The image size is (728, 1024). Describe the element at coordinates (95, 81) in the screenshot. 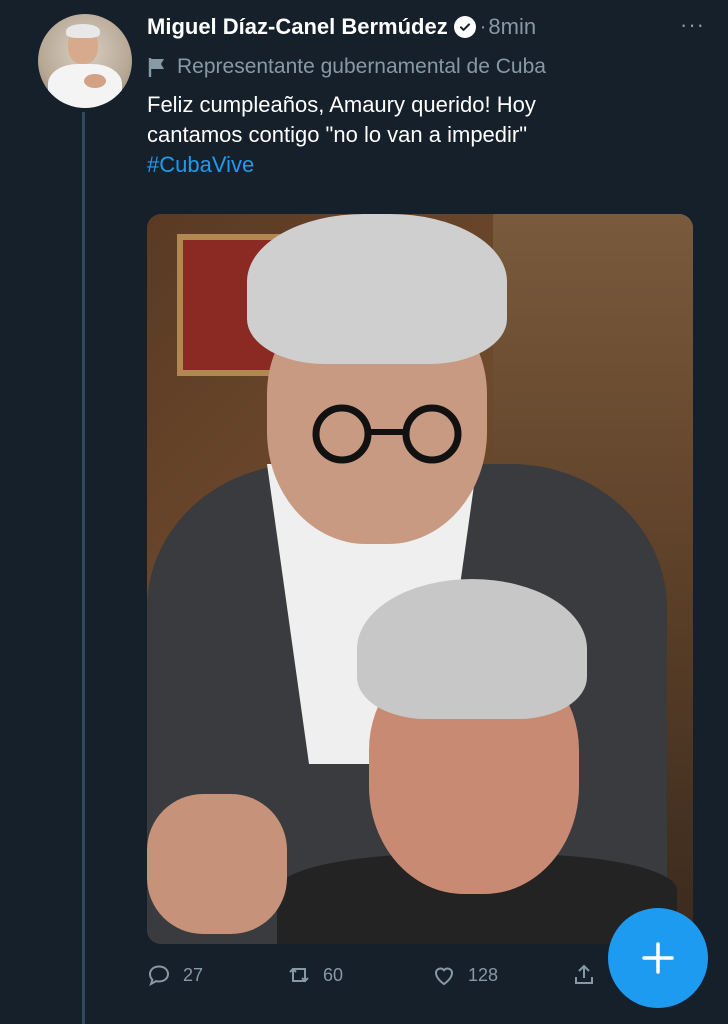

I see `avatar-hand` at that location.